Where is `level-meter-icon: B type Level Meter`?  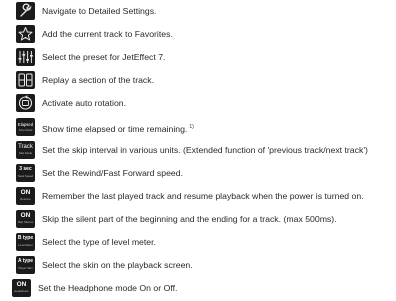
level-meter-icon: B type Level Meter is located at coordinates (25, 242).